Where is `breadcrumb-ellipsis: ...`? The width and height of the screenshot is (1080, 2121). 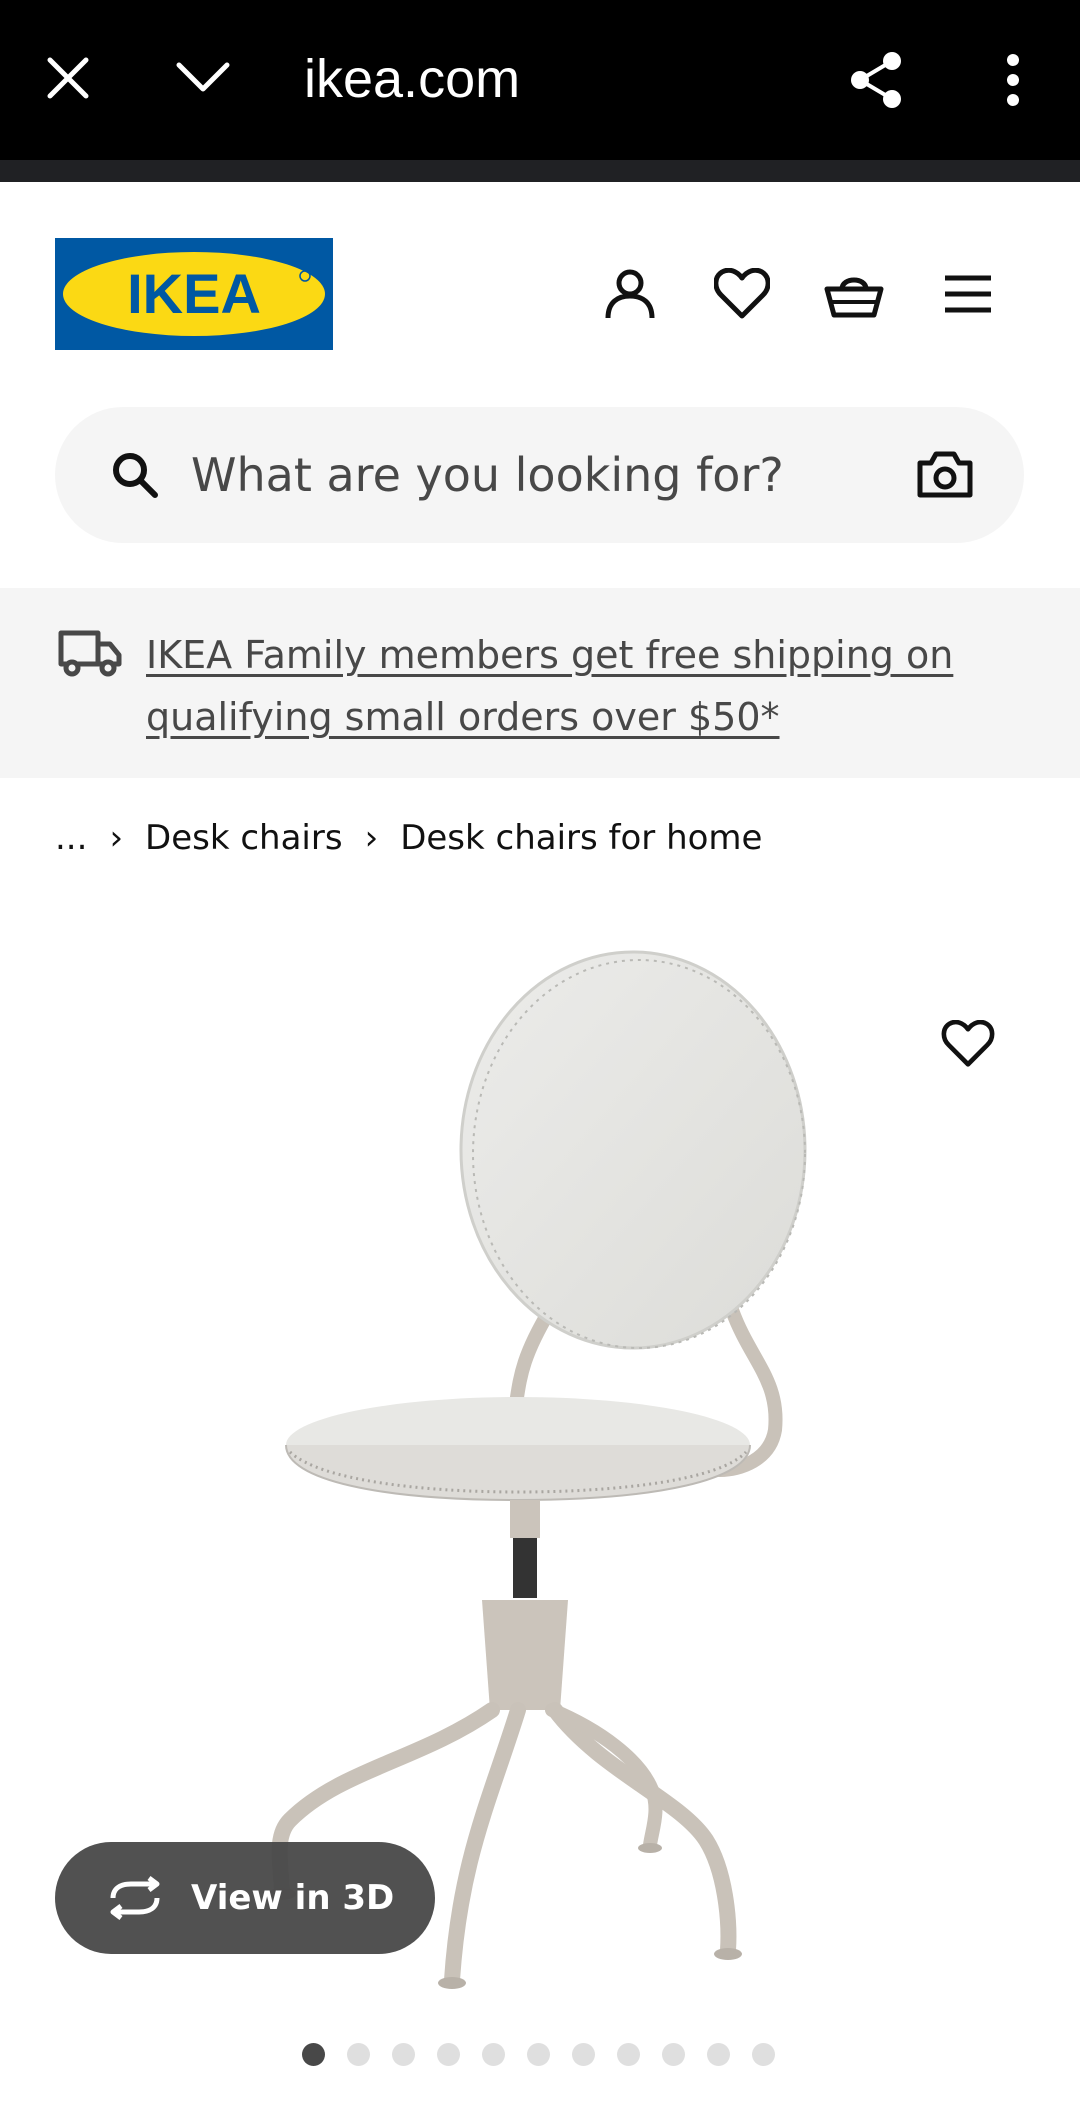 breadcrumb-ellipsis: ... is located at coordinates (71, 838).